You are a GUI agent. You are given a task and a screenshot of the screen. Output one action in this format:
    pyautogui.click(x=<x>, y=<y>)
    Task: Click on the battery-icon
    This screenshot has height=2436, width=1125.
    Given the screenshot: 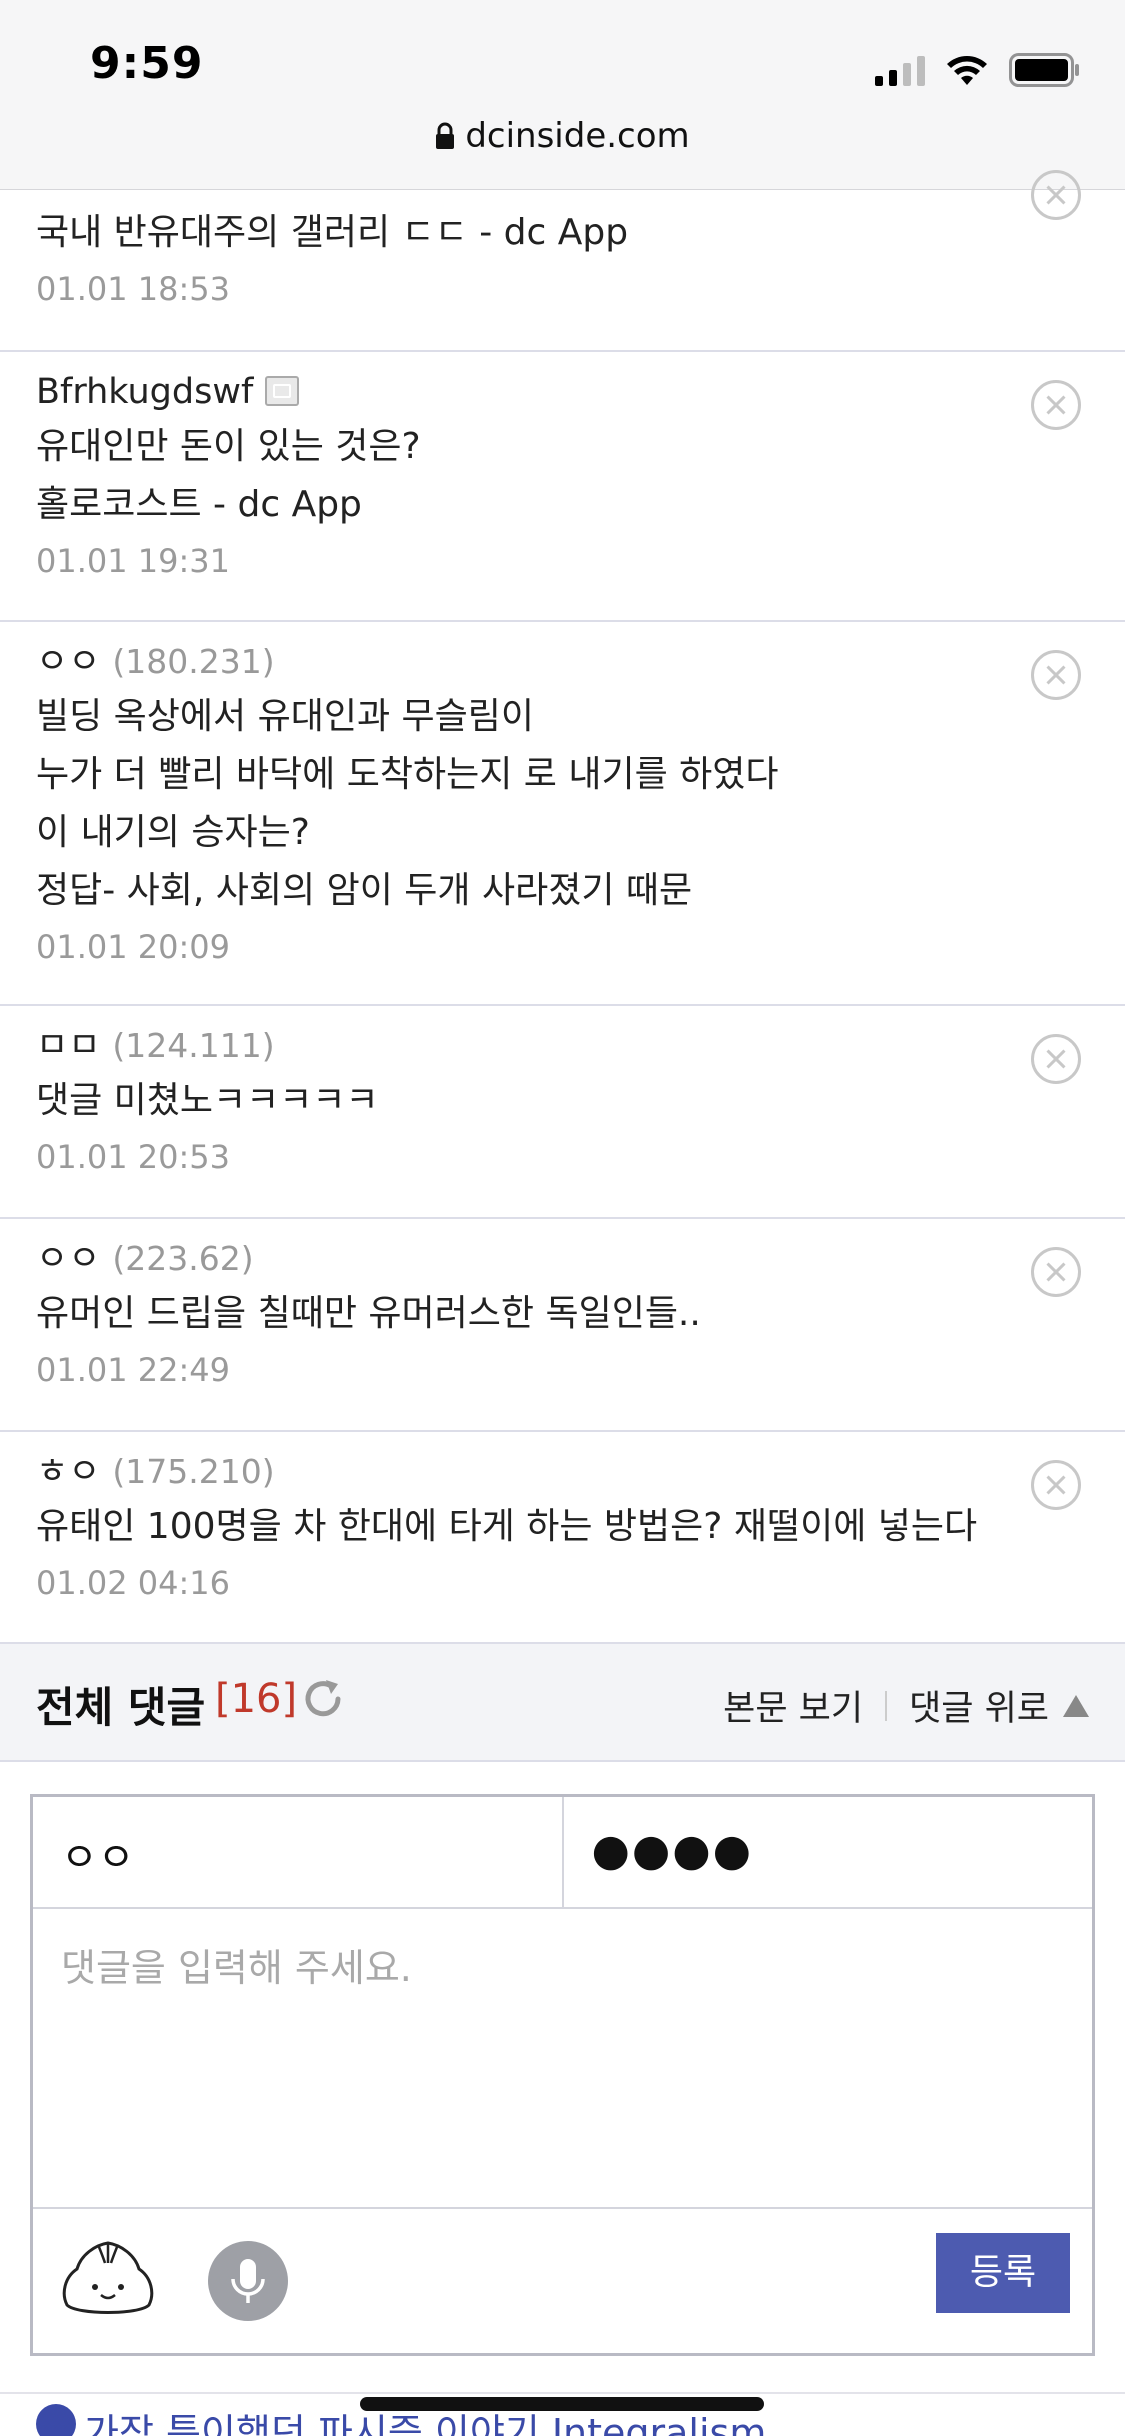 What is the action you would take?
    pyautogui.click(x=1044, y=70)
    